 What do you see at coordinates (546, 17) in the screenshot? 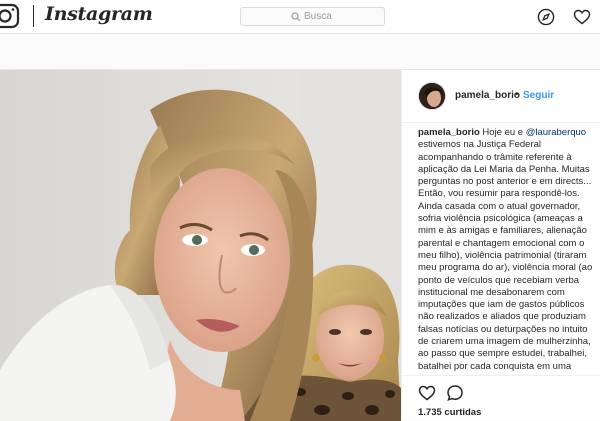
I see `compass-icon` at bounding box center [546, 17].